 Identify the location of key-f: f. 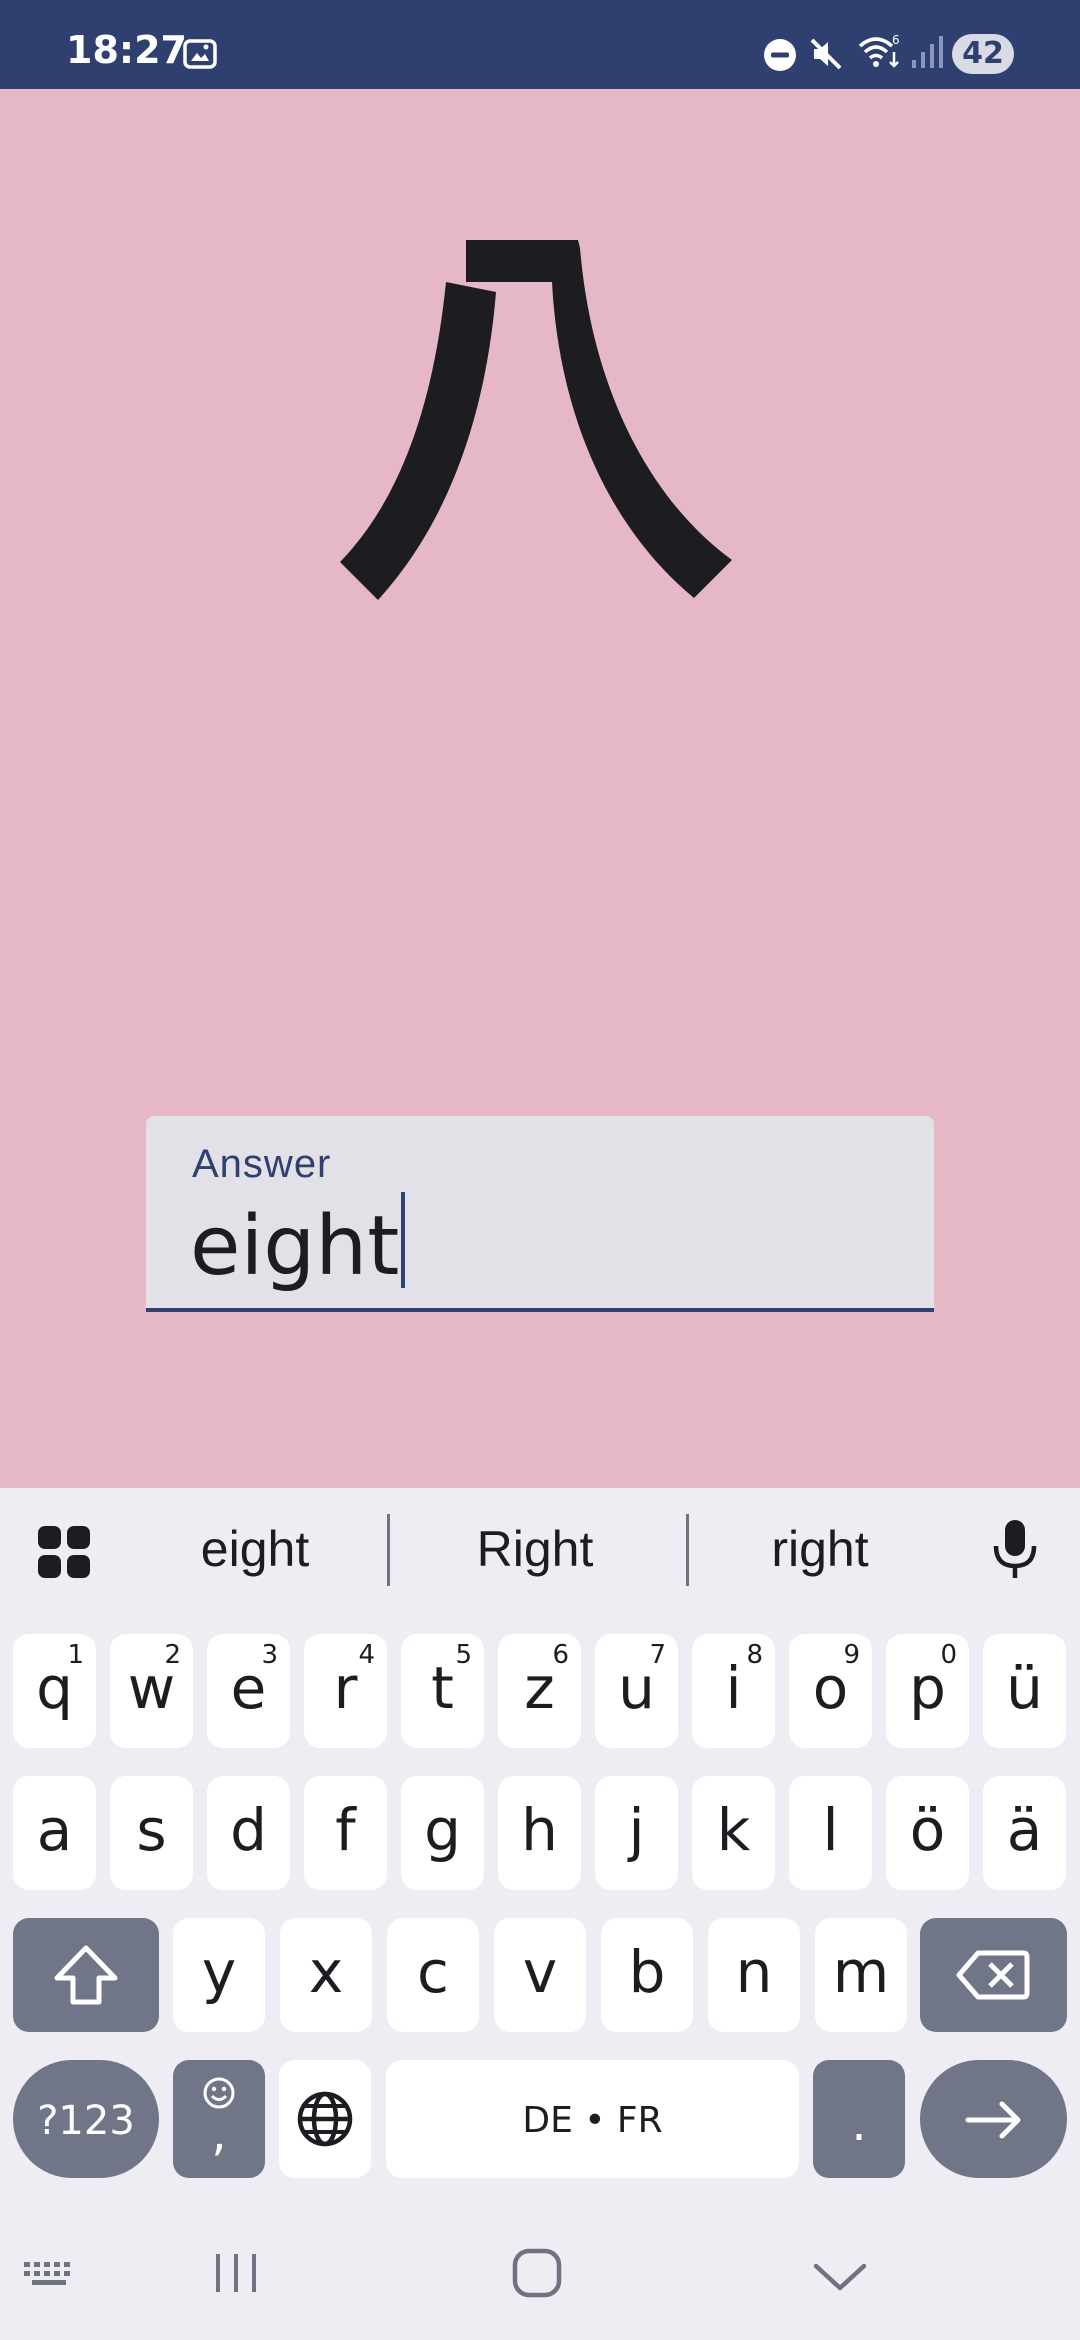
(345, 1833).